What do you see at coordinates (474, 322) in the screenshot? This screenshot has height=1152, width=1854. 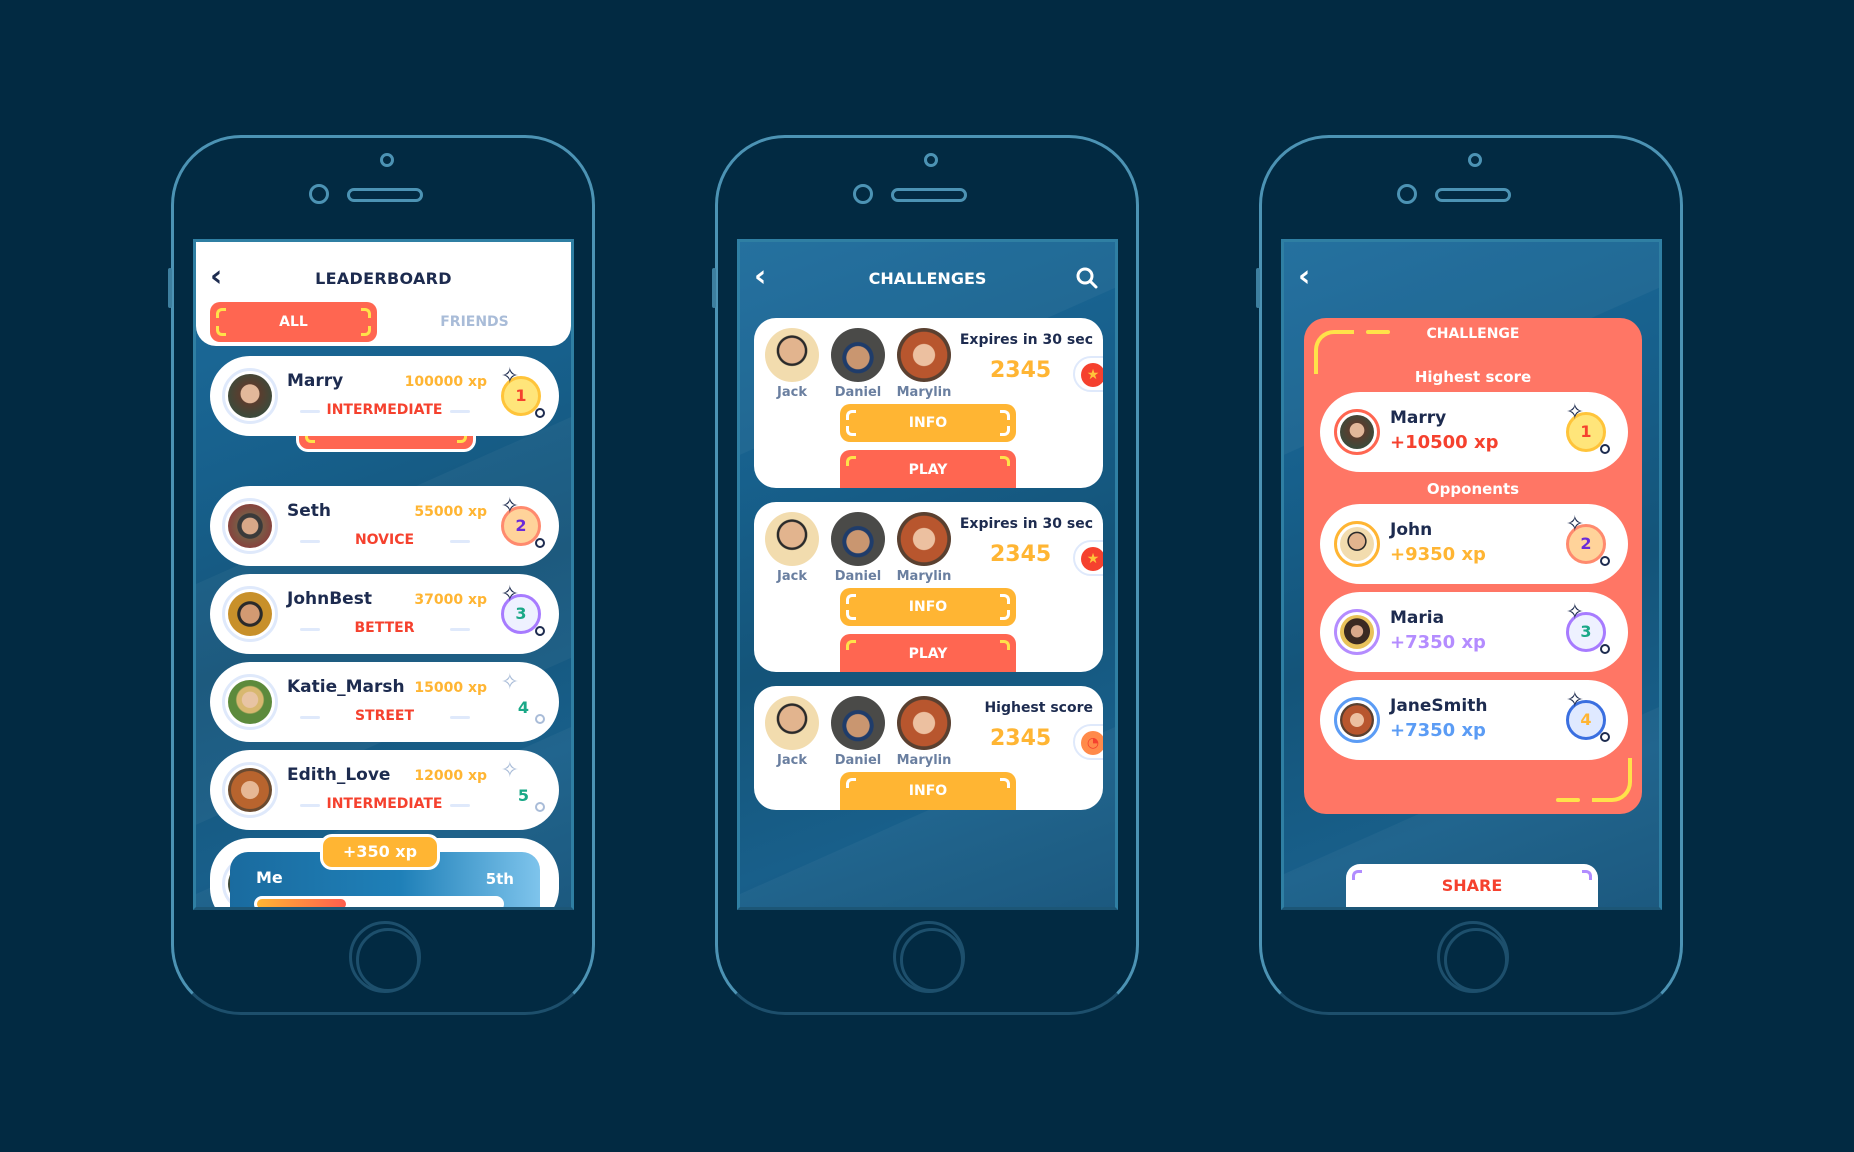 I see `tab-friends: FRIENDS` at bounding box center [474, 322].